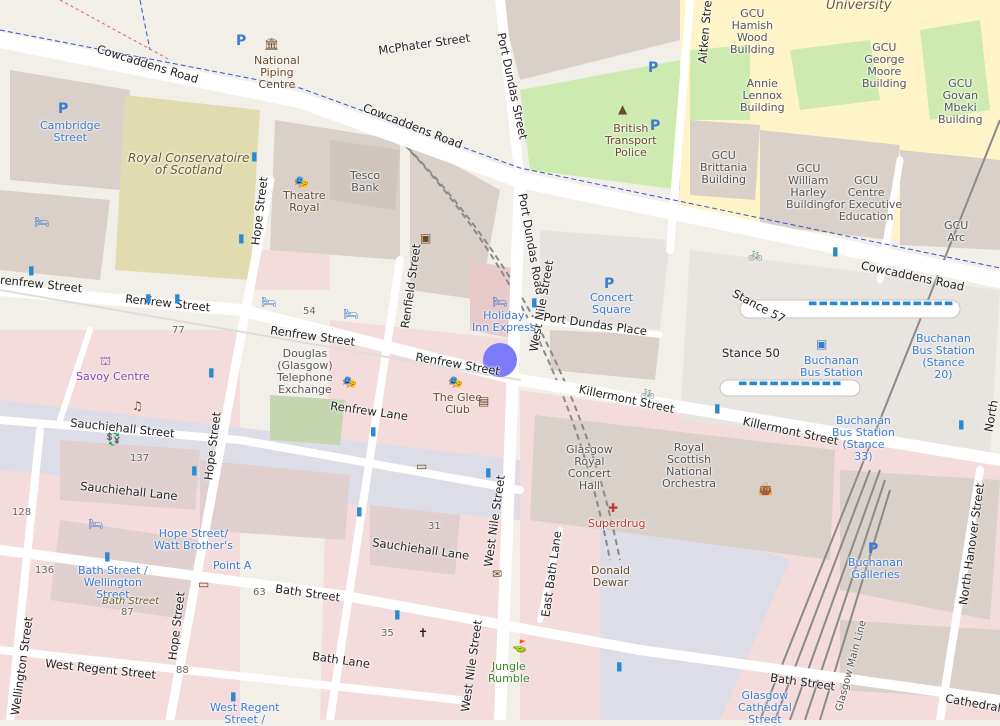  I want to click on place-label-university: University, so click(859, 6).